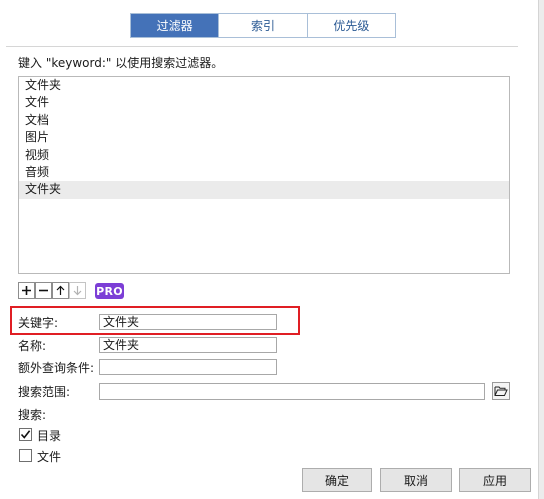 This screenshot has width=544, height=499. Describe the element at coordinates (49, 457) in the screenshot. I see `file-label: 文件` at that location.